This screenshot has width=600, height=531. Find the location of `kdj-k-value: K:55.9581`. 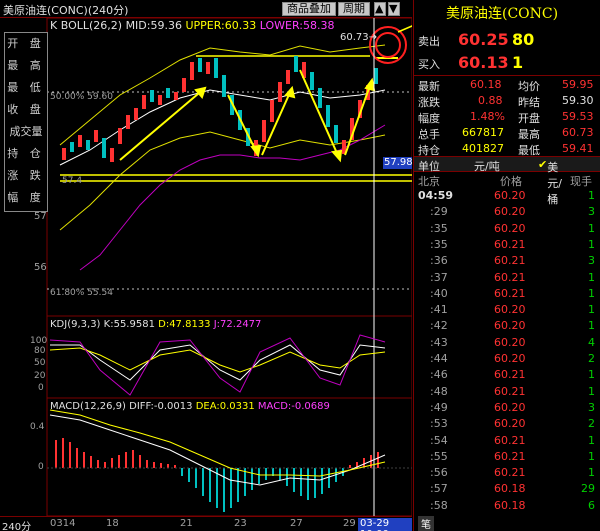

kdj-k-value: K:55.9581 is located at coordinates (129, 324).